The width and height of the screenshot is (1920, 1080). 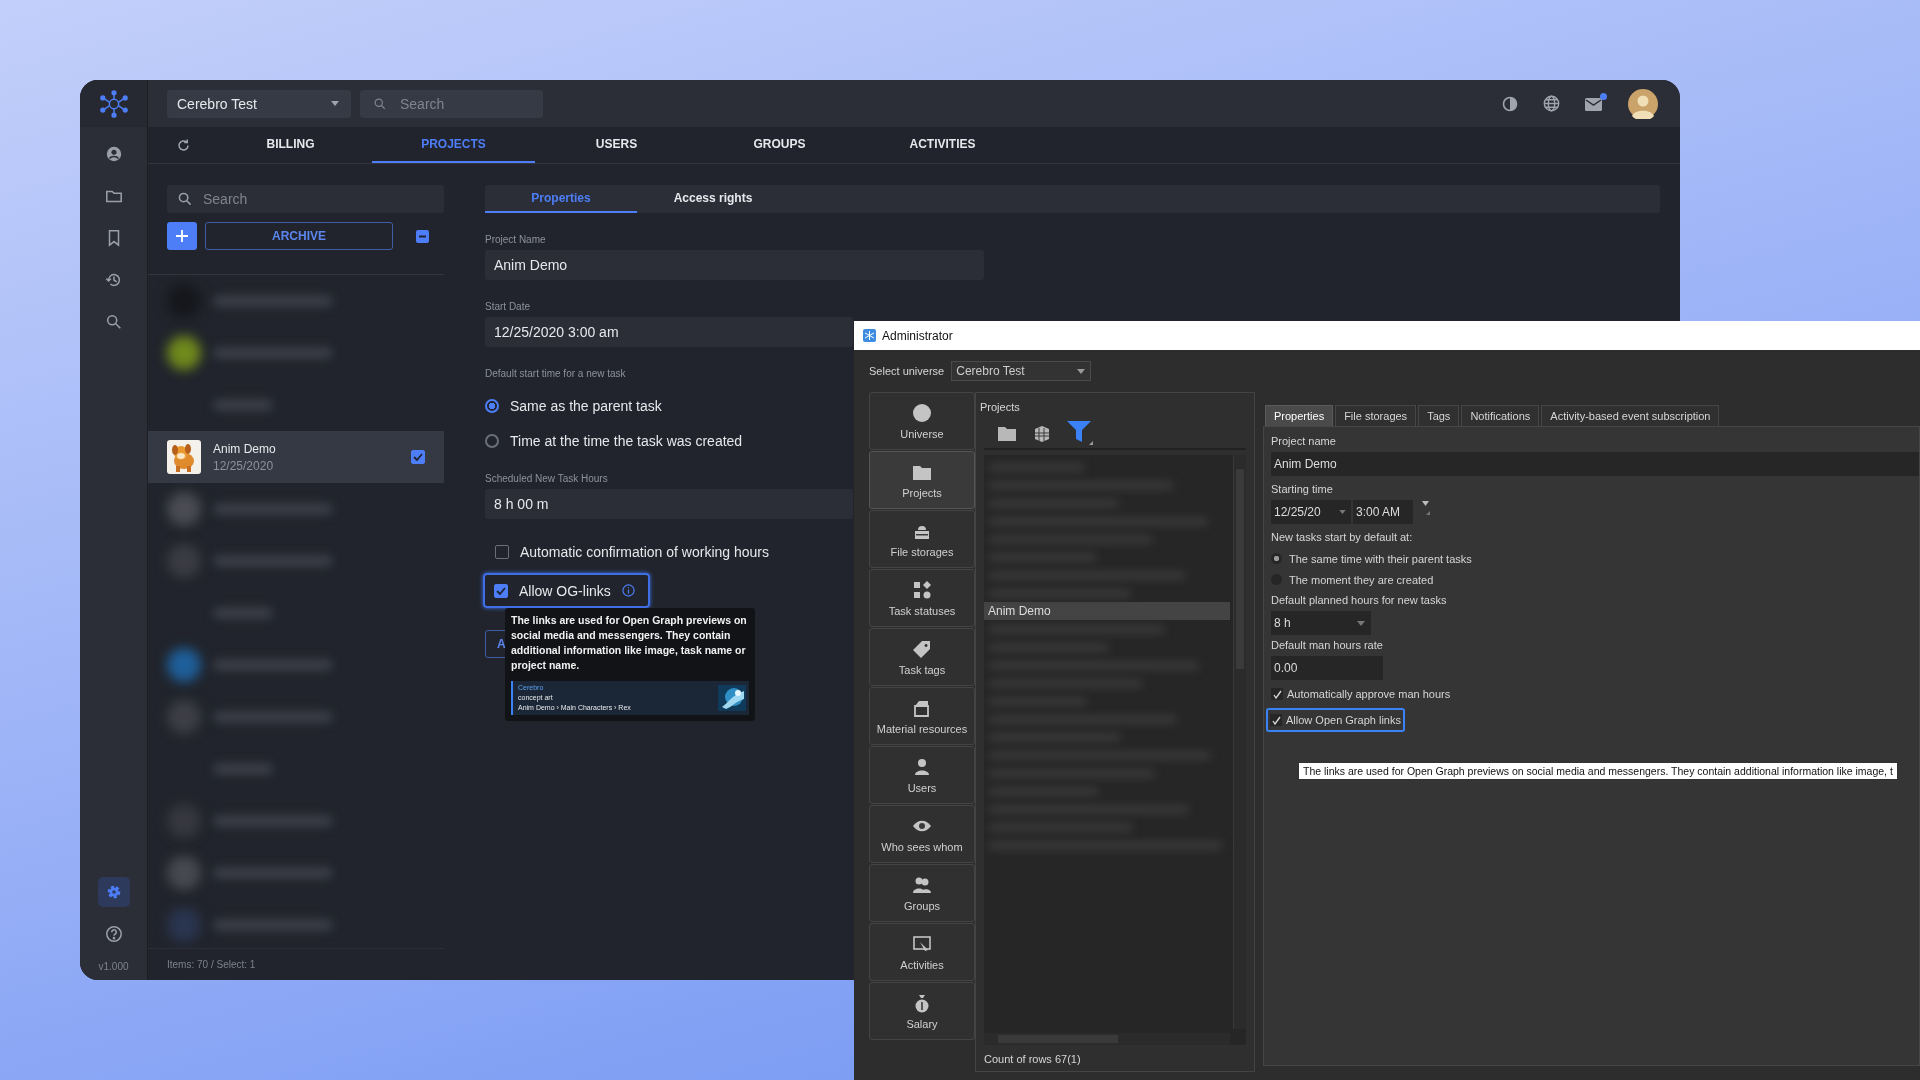 What do you see at coordinates (1361, 694) in the screenshot?
I see `checkbox-option: Automatically approve man hours` at bounding box center [1361, 694].